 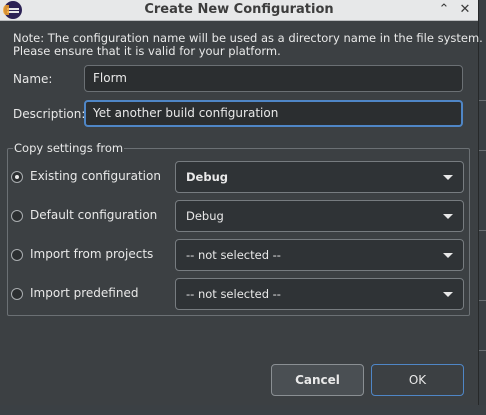 I want to click on chevron-up-icon: ⌃, so click(x=444, y=10).